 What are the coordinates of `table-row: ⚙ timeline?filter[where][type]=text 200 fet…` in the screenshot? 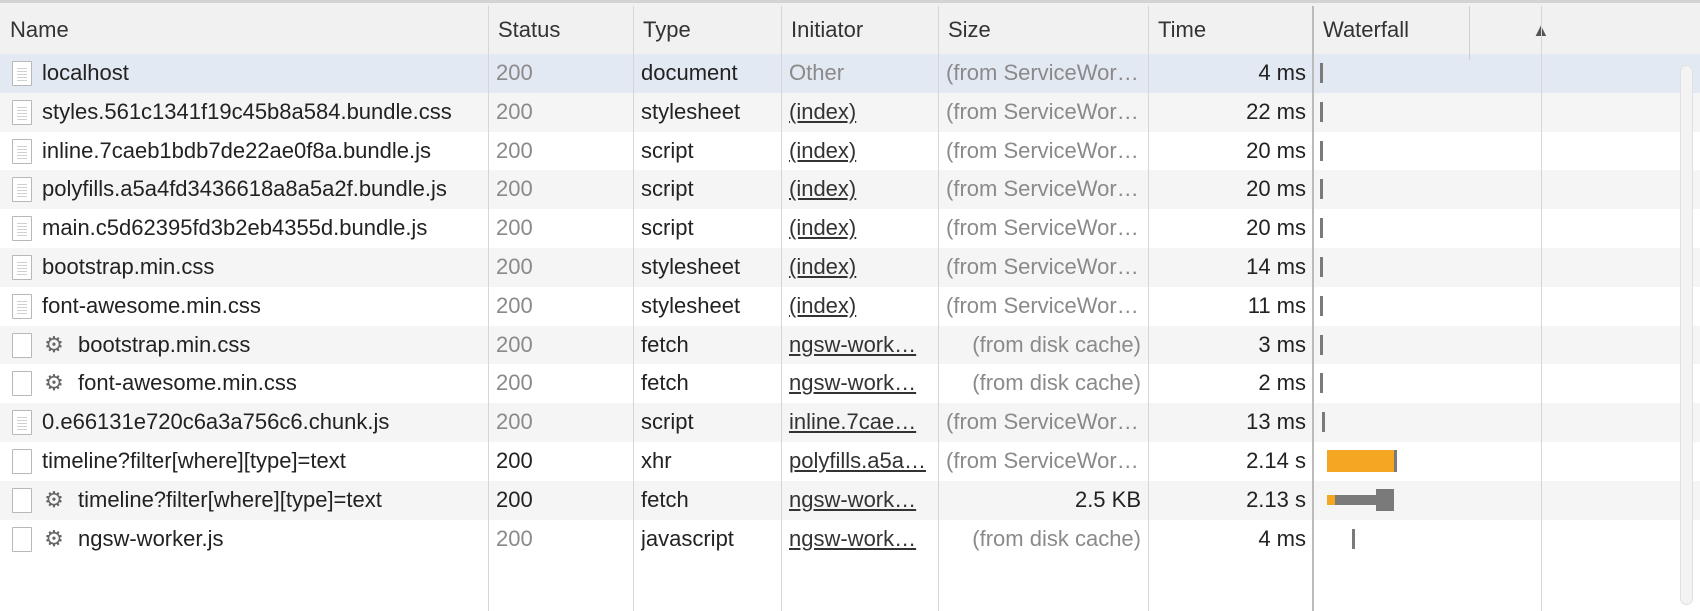 It's located at (850, 500).